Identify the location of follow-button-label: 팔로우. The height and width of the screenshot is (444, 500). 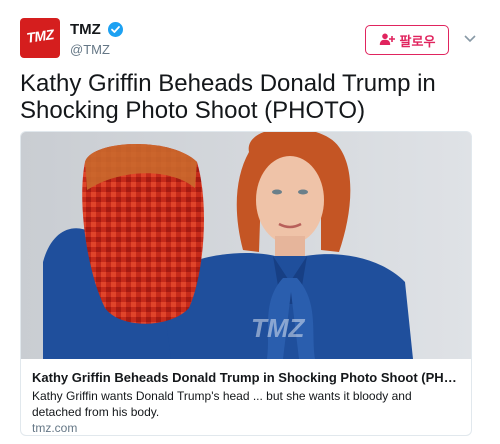
(417, 41).